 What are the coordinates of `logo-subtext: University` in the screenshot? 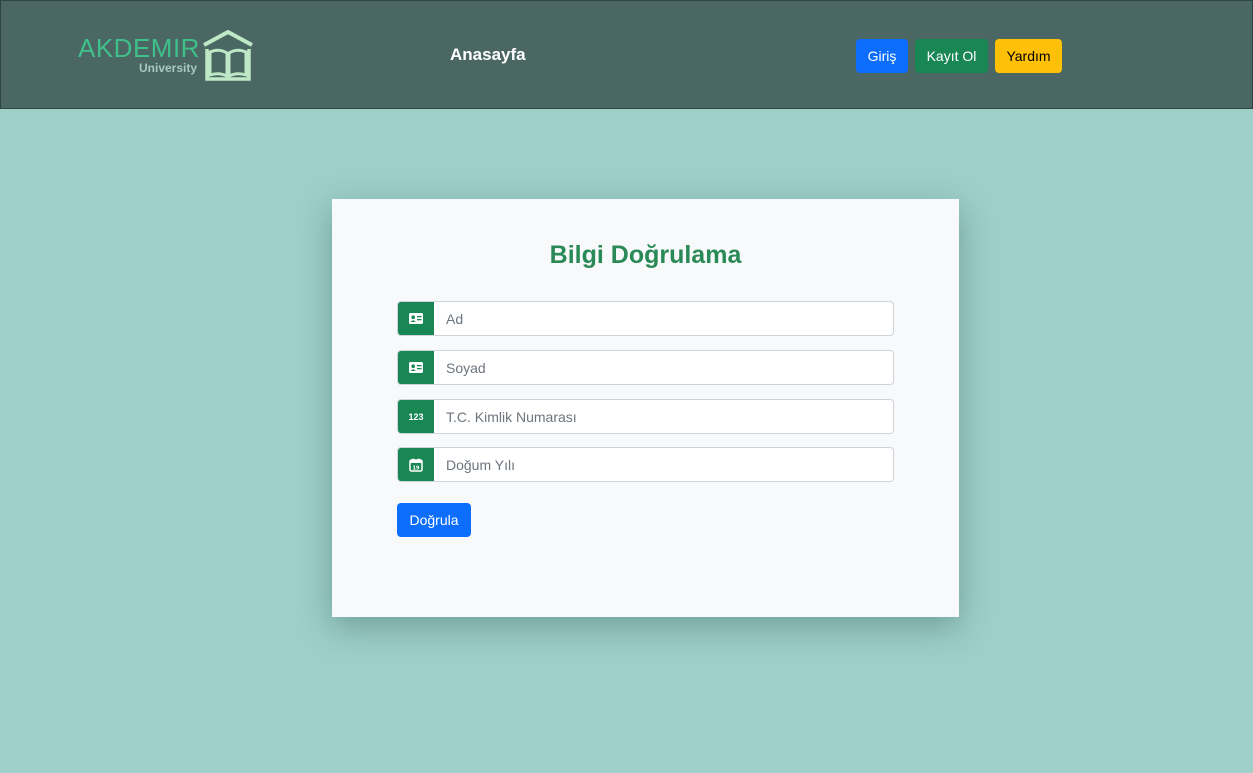 It's located at (168, 68).